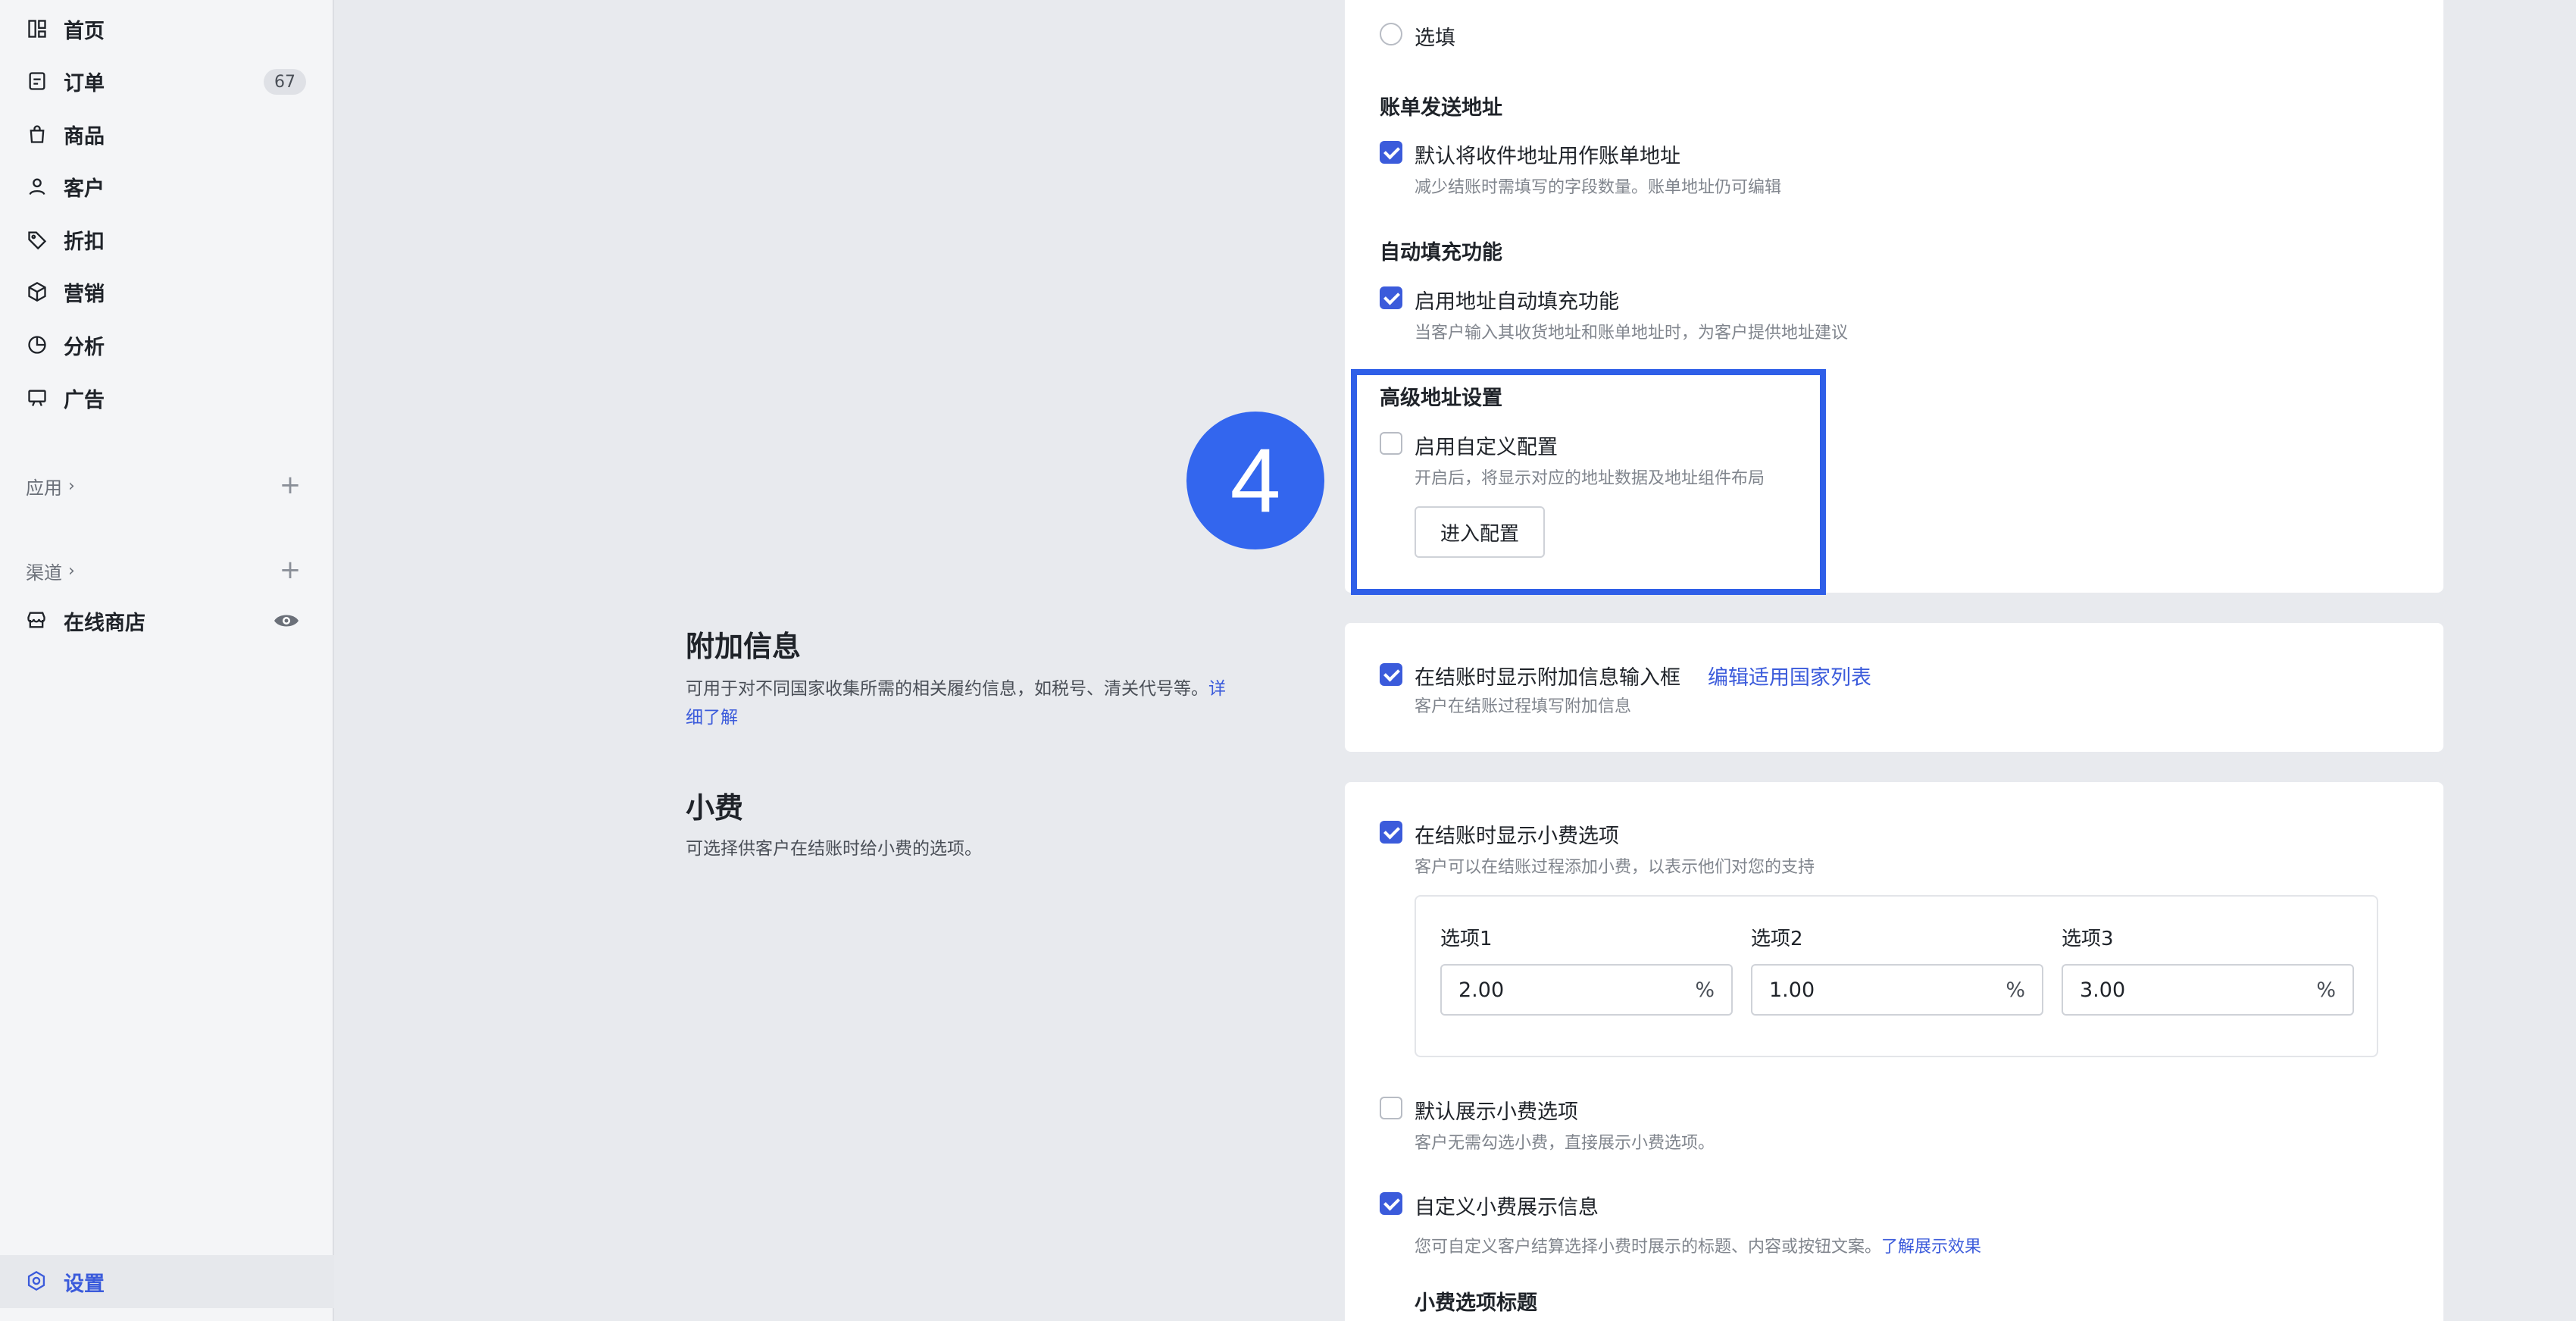  I want to click on tip-option-1-label: 选项1, so click(1466, 939).